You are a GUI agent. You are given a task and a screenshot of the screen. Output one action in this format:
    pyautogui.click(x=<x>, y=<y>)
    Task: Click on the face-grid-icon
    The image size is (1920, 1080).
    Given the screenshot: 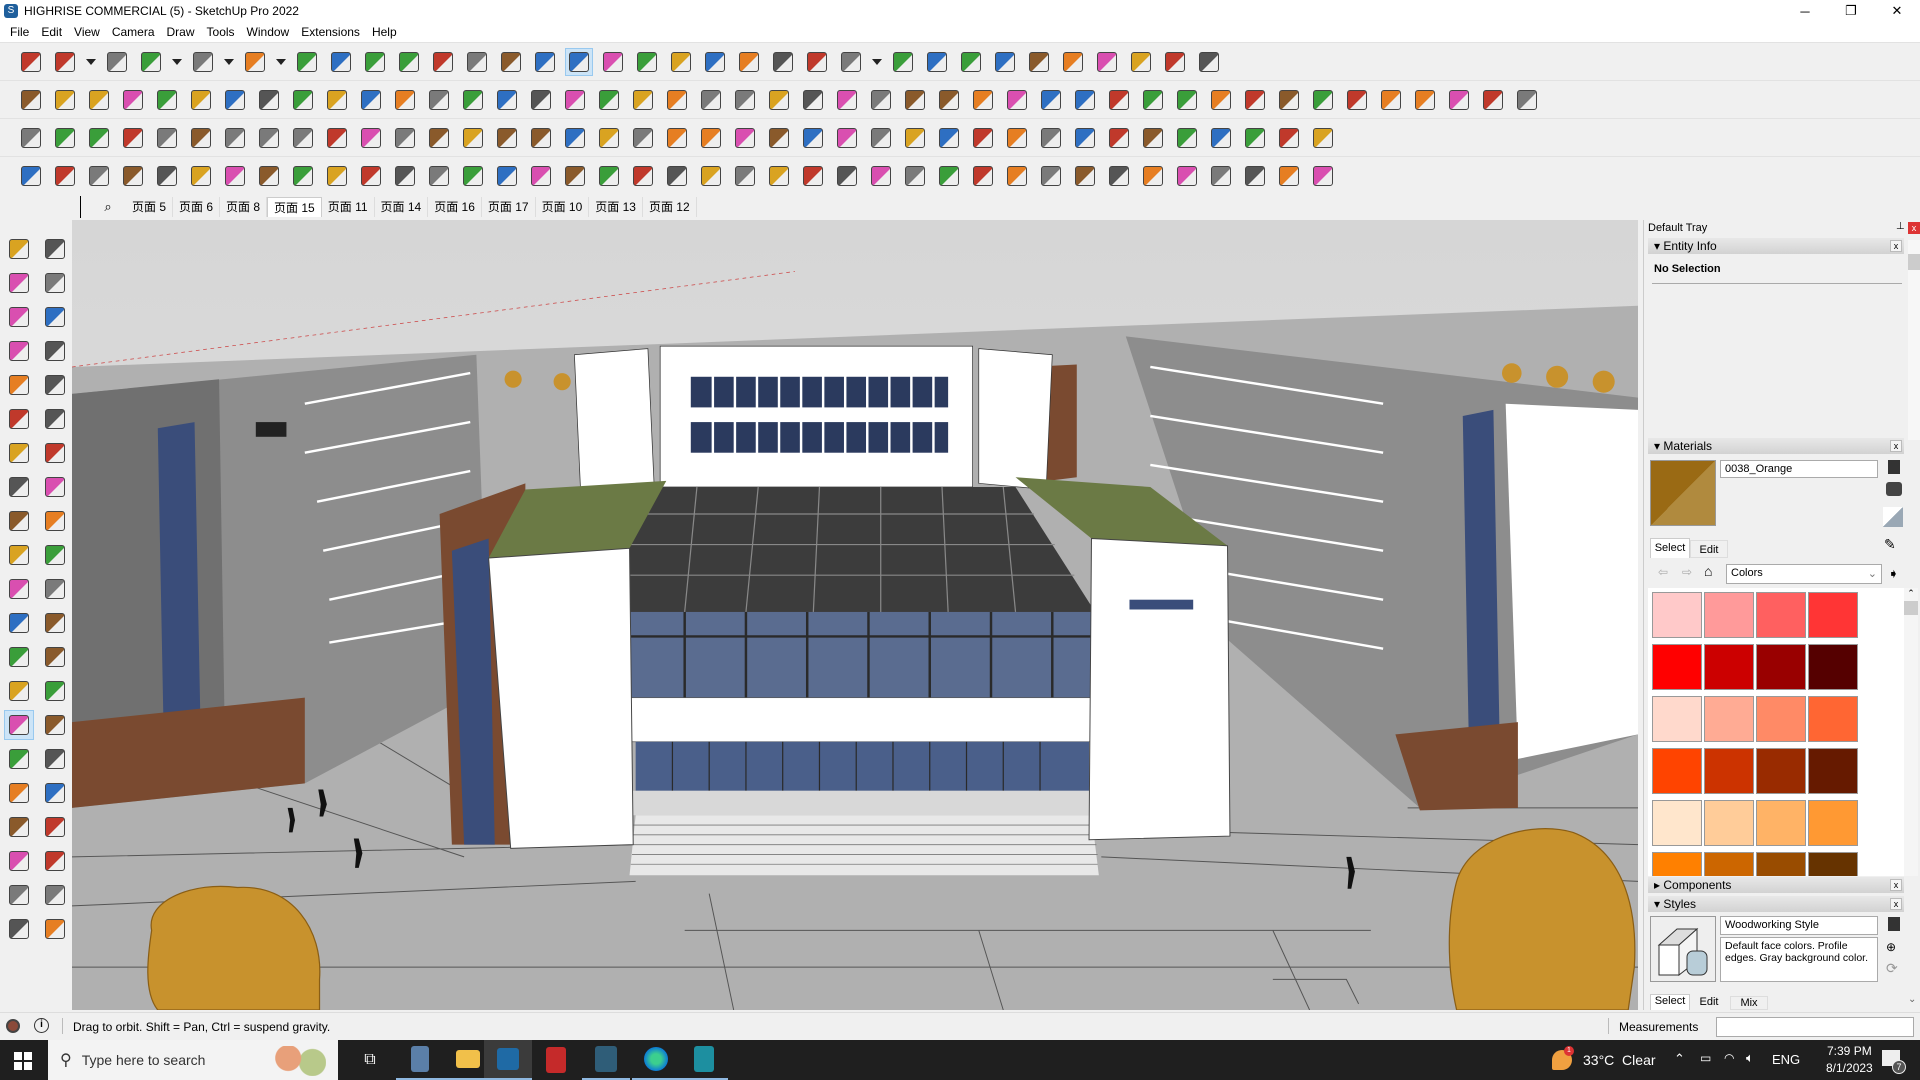 What is the action you would take?
    pyautogui.click(x=201, y=138)
    